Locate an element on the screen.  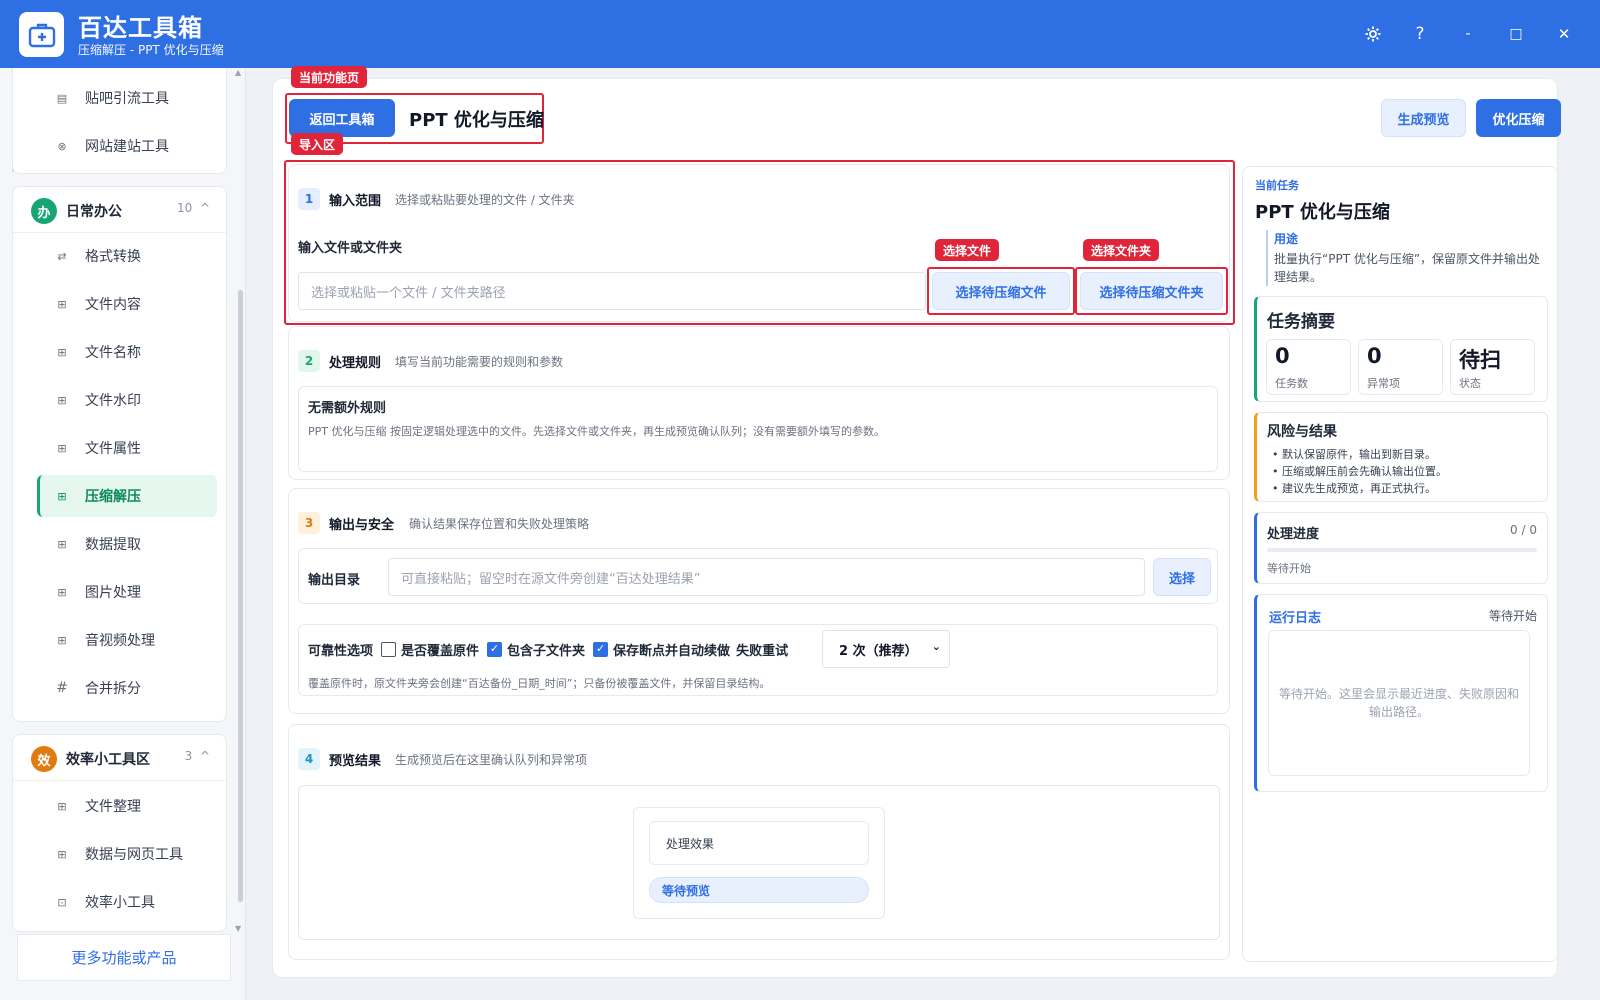
subfolders-label: 包含子文件夹 is located at coordinates (546, 651).